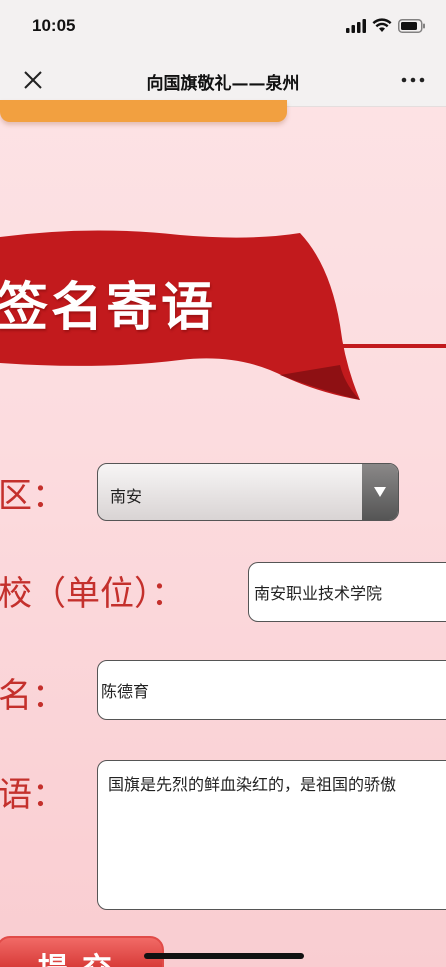 This screenshot has width=446, height=967. I want to click on status-bar: 10:05, so click(223, 26).